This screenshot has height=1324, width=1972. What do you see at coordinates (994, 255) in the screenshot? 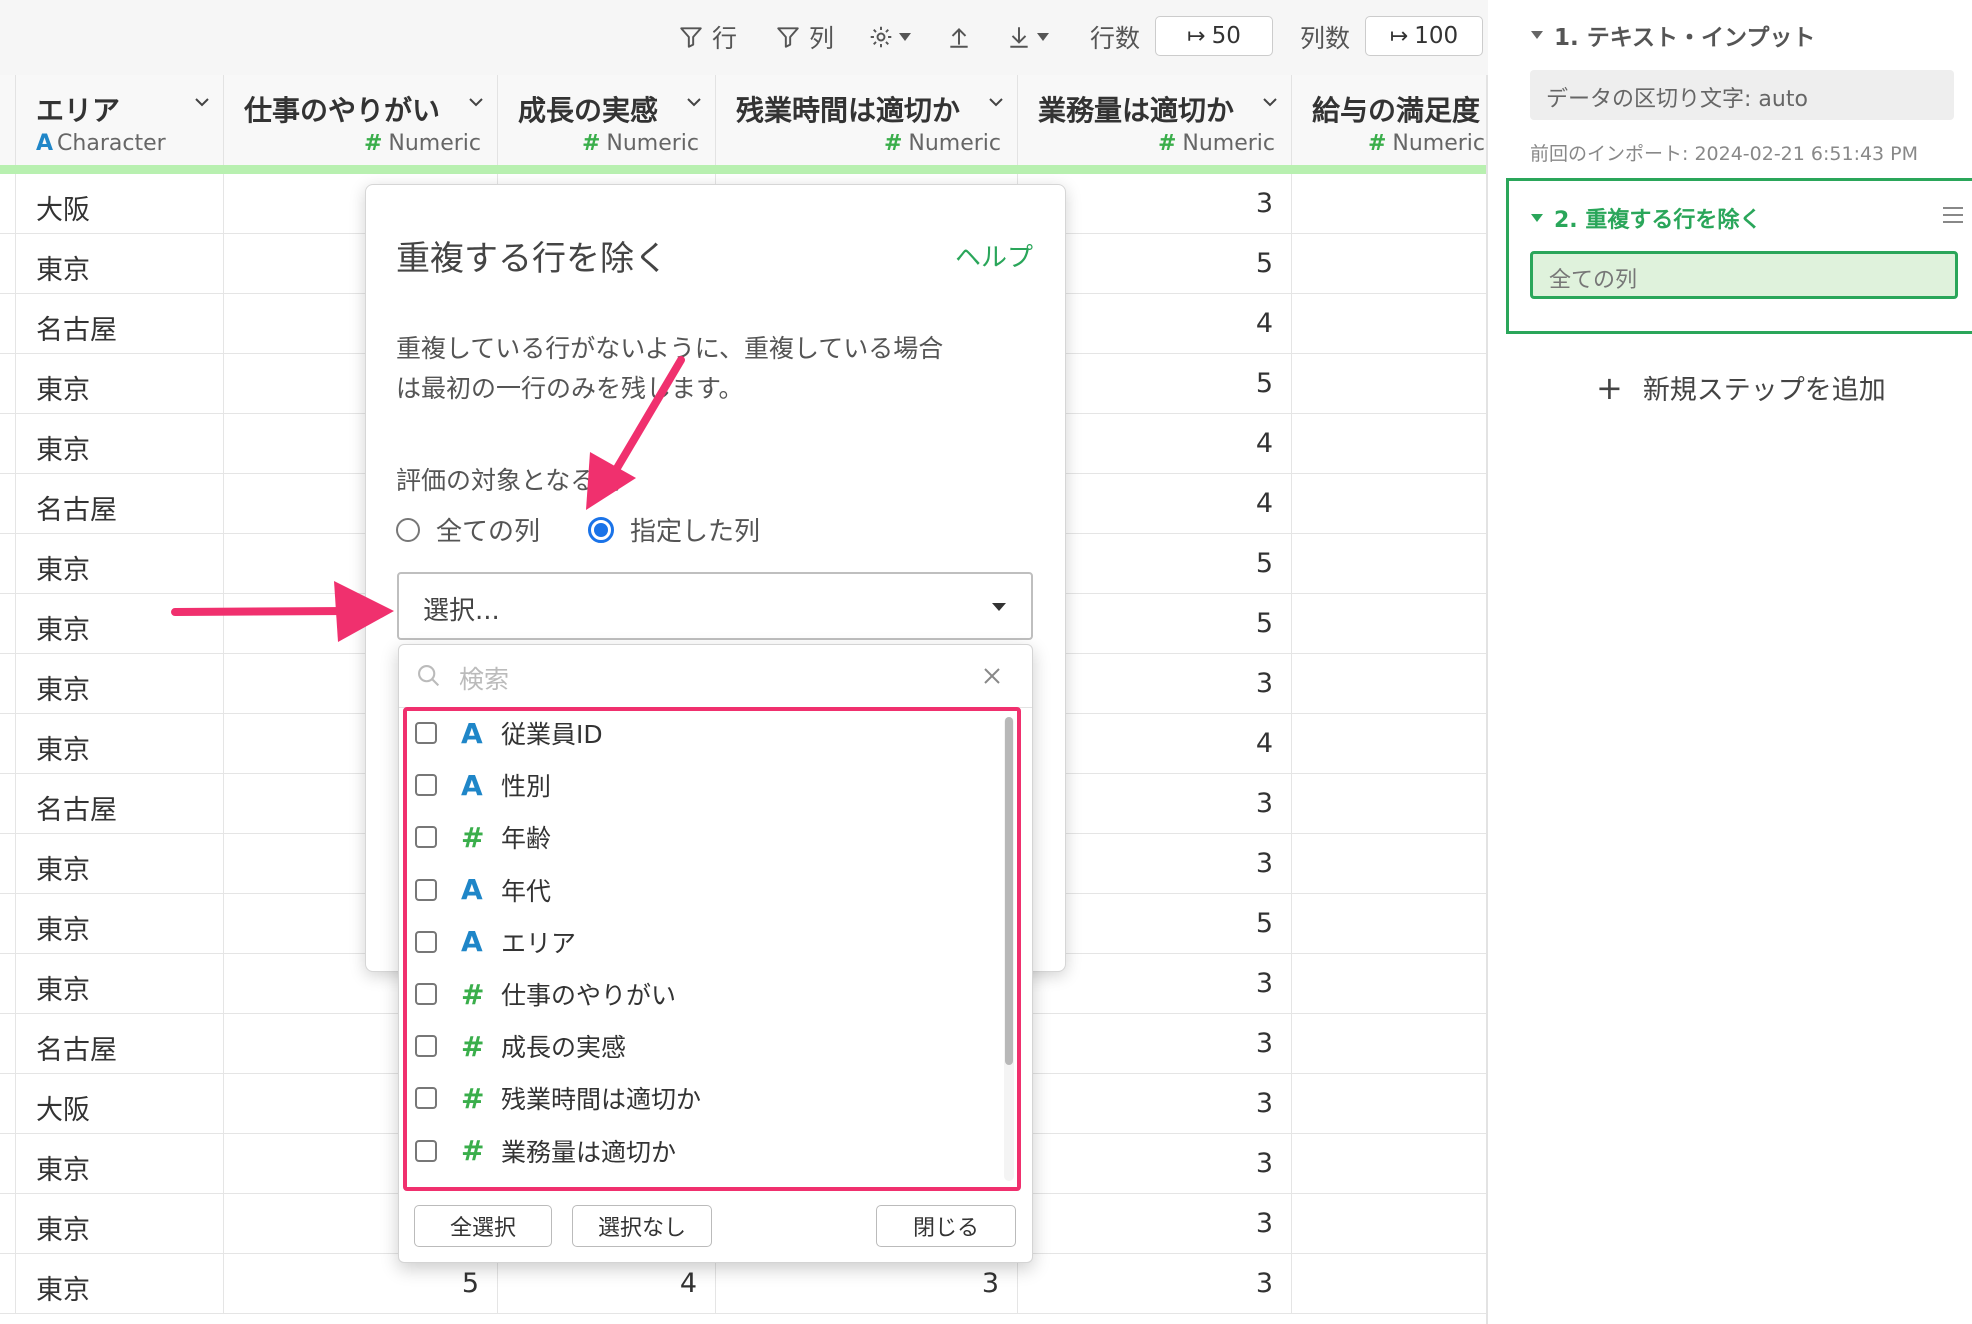
I see `help-link: ヘルプ` at bounding box center [994, 255].